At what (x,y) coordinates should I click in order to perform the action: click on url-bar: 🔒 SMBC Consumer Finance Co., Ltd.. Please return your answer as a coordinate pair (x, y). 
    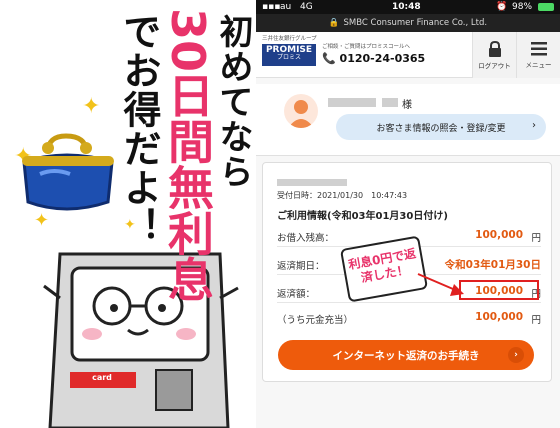
    Looking at the image, I should click on (408, 23).